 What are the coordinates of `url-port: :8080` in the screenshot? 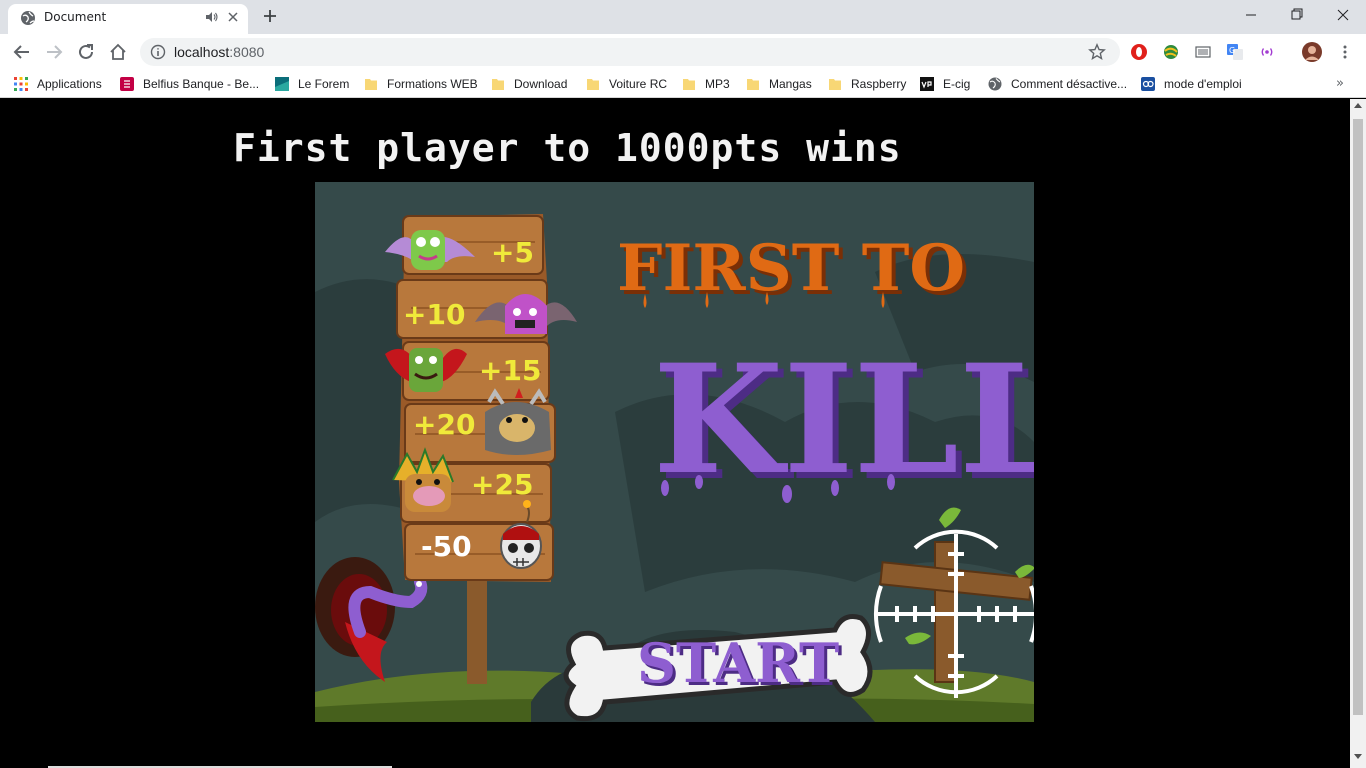 It's located at (247, 52).